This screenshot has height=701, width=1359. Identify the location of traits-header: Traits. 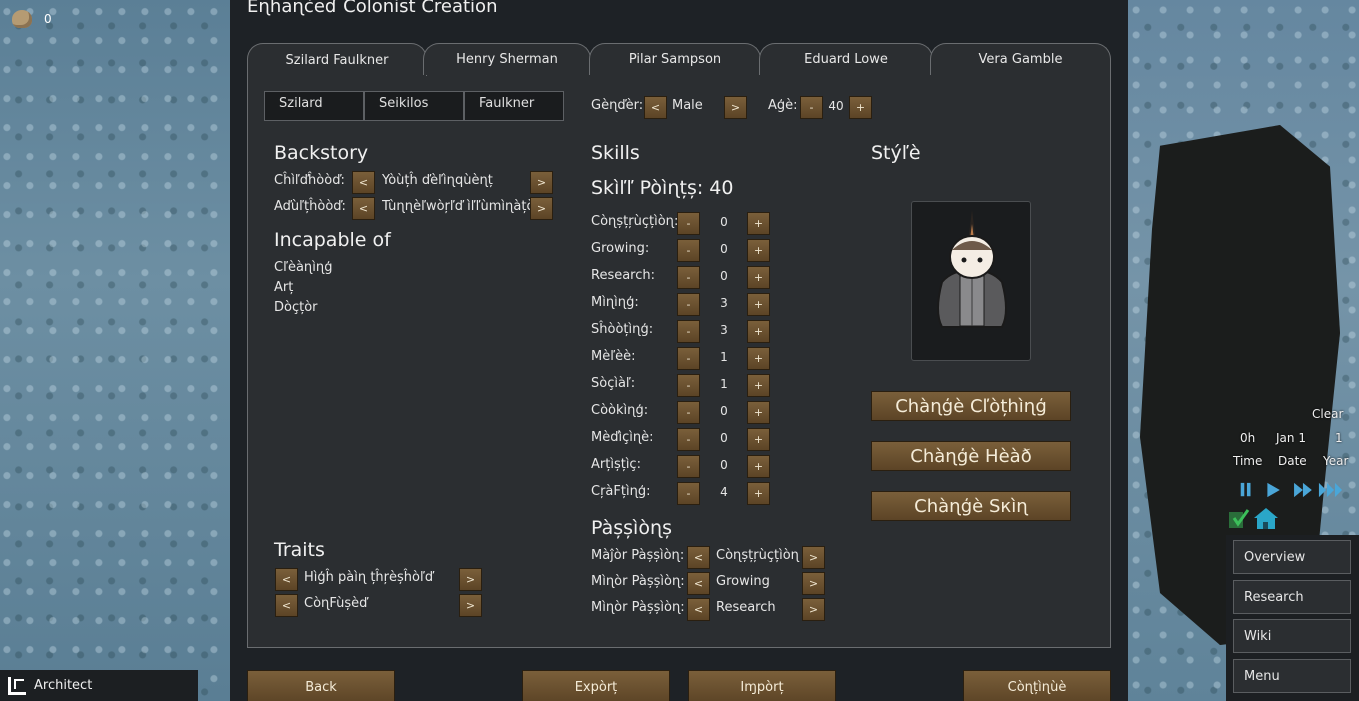
(299, 550).